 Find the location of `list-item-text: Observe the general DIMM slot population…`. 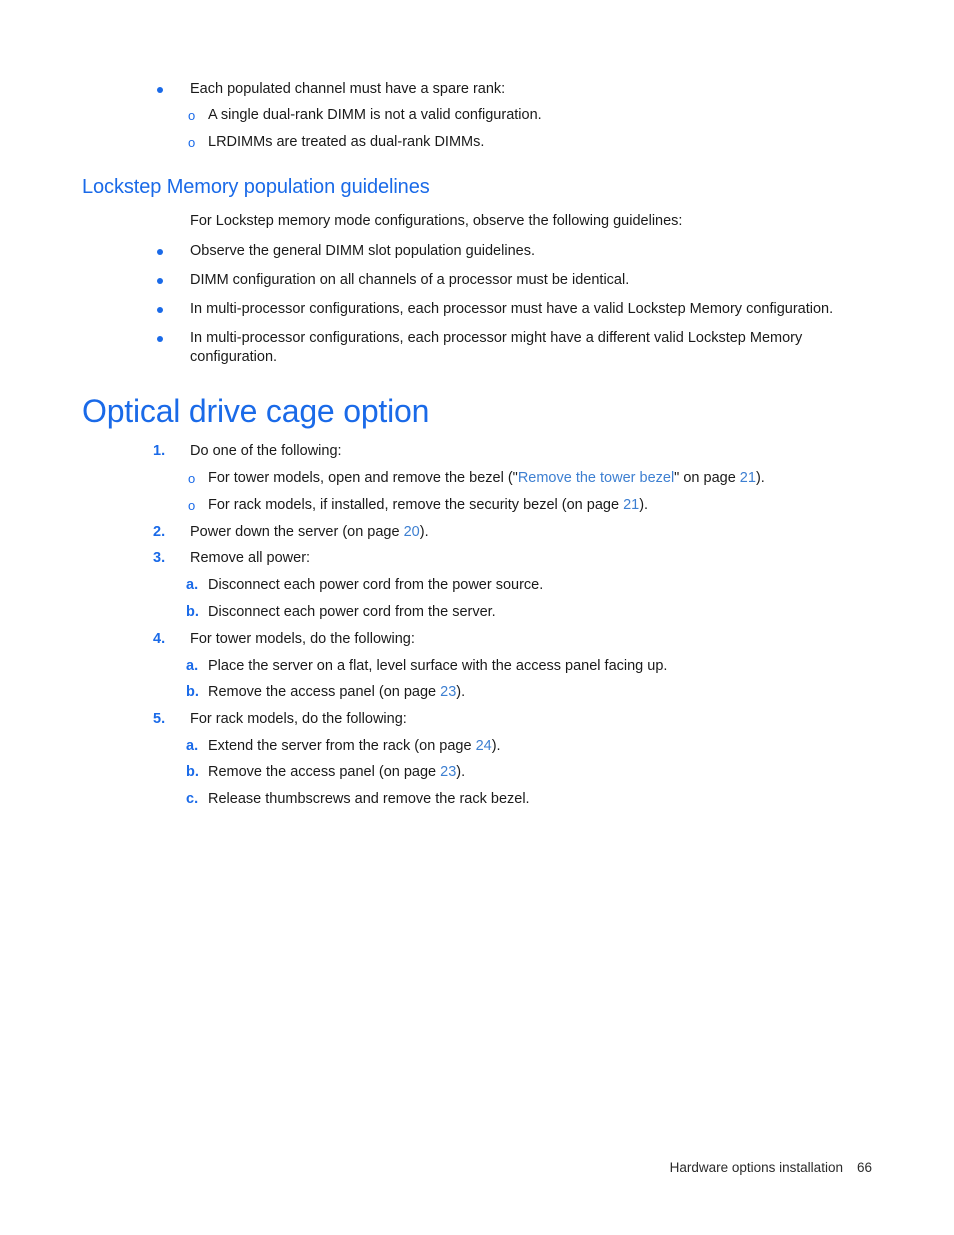

list-item-text: Observe the general DIMM slot population… is located at coordinates (362, 251).